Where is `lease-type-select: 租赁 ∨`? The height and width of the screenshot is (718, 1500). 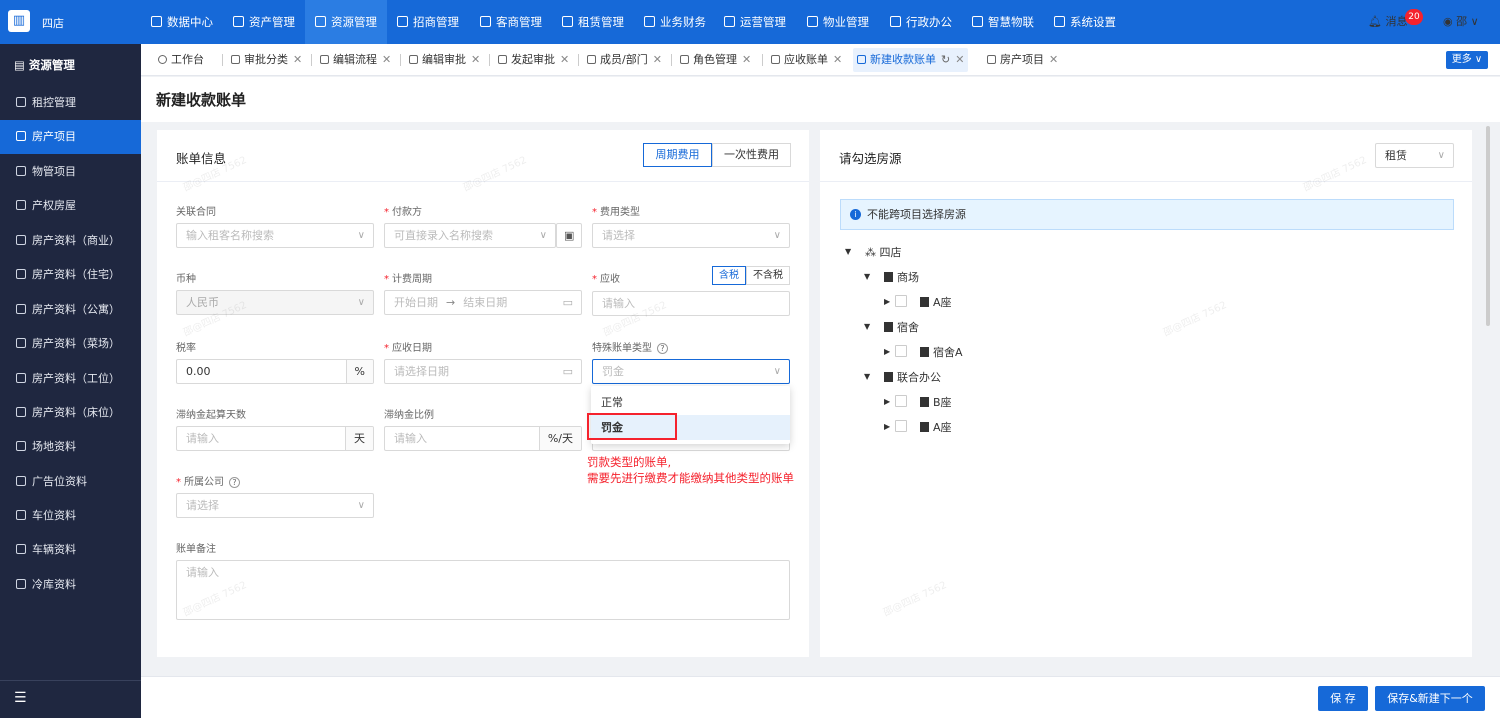 lease-type-select: 租赁 ∨ is located at coordinates (1414, 155).